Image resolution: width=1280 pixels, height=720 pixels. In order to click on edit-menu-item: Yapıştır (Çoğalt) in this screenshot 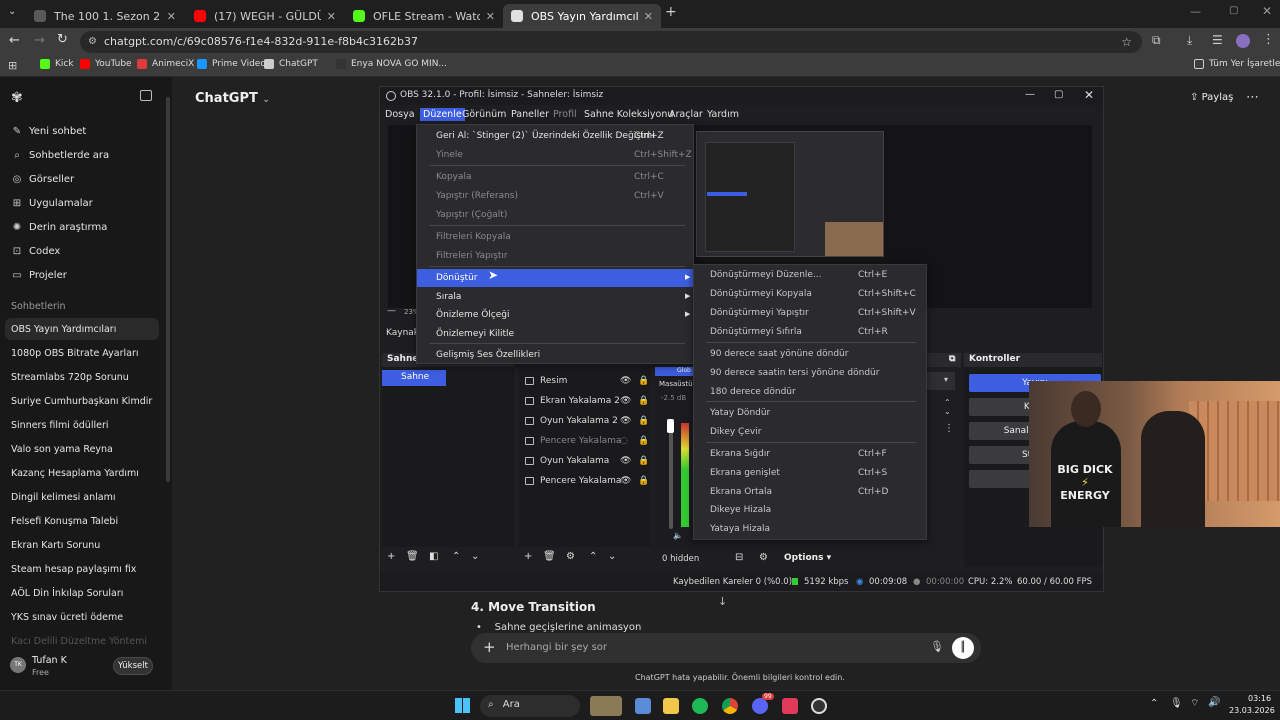, I will do `click(555, 215)`.